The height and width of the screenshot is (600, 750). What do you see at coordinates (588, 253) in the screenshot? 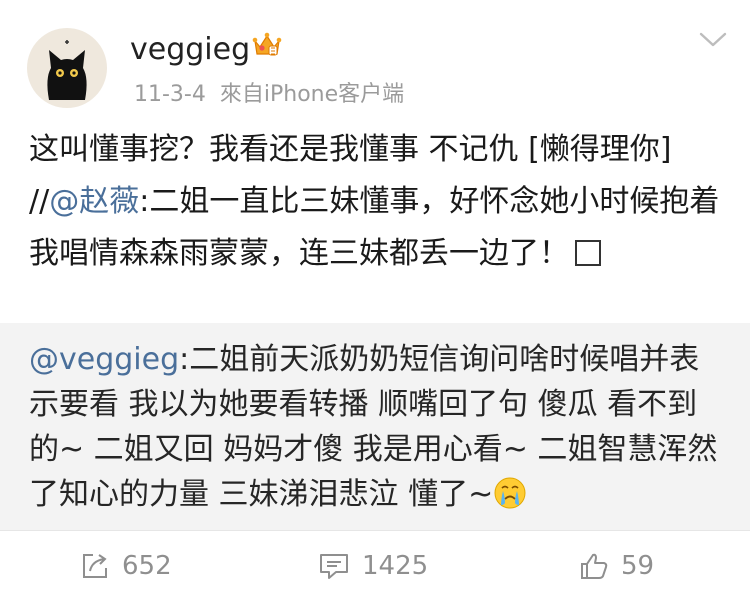
I see `placeholder-box-icon` at bounding box center [588, 253].